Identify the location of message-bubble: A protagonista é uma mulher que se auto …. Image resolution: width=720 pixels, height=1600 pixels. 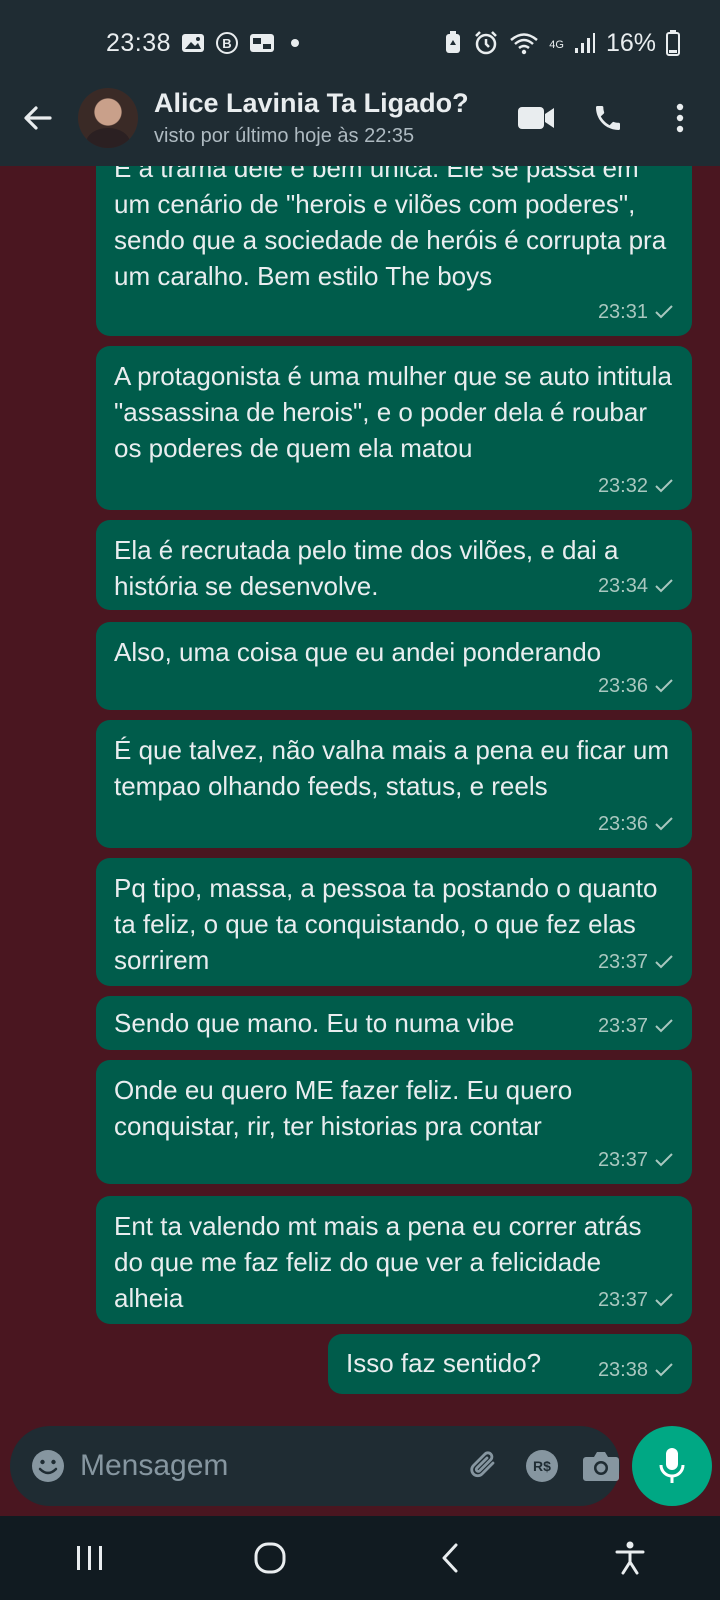
(394, 428).